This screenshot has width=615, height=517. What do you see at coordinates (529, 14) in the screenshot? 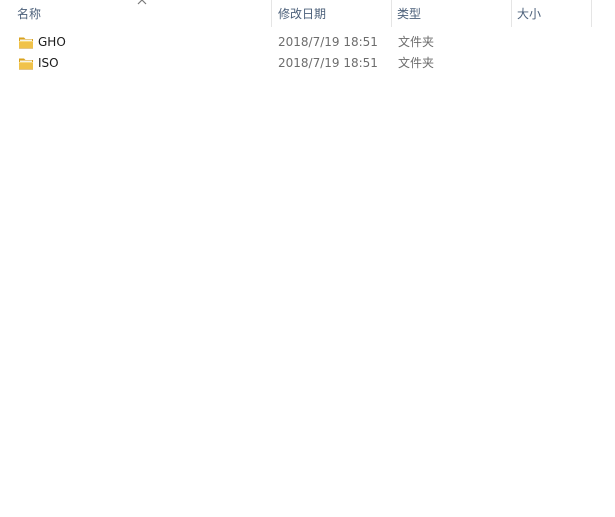
I see `column-header-size-label: 大小` at bounding box center [529, 14].